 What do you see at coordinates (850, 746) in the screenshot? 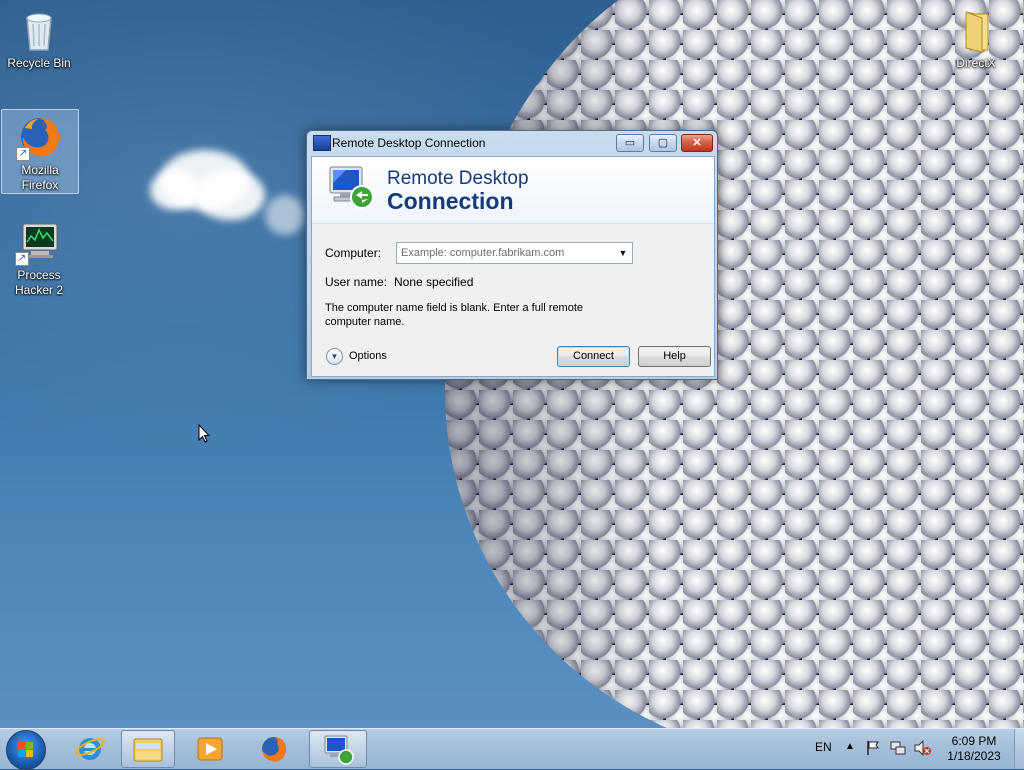
I see `show-hidden-icons-chevron-icon: ▲` at bounding box center [850, 746].